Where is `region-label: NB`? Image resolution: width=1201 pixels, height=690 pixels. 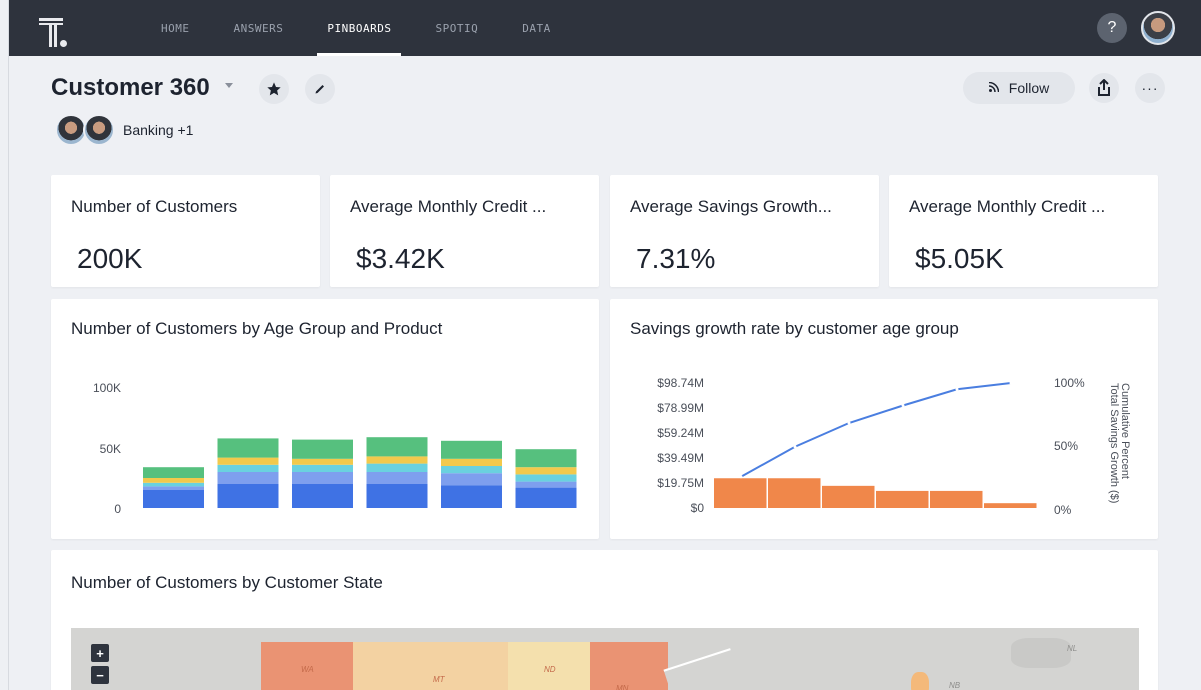
region-label: NB is located at coordinates (955, 685).